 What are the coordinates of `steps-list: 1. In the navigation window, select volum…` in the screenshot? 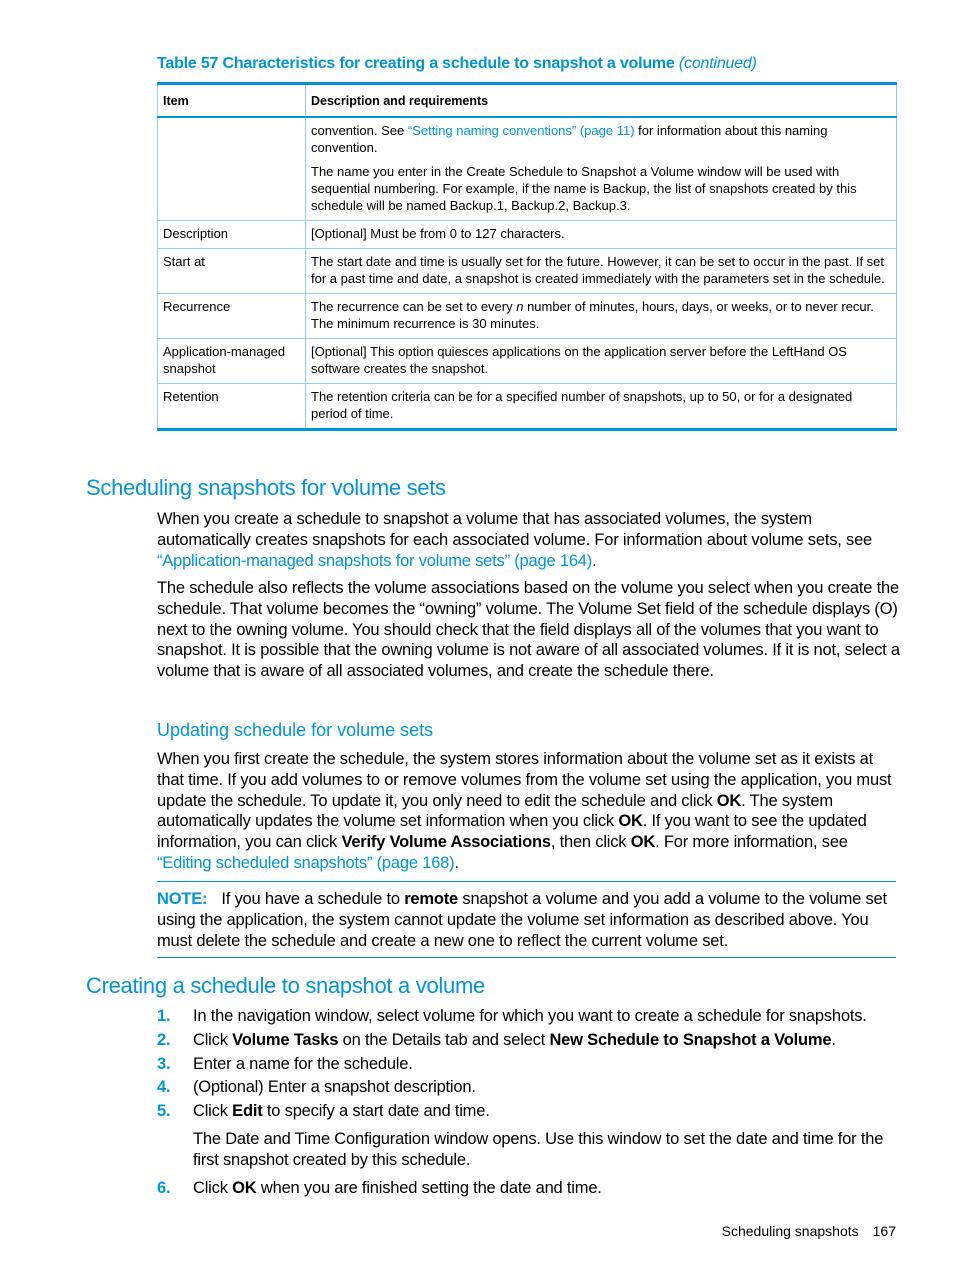 It's located at (529, 1103).